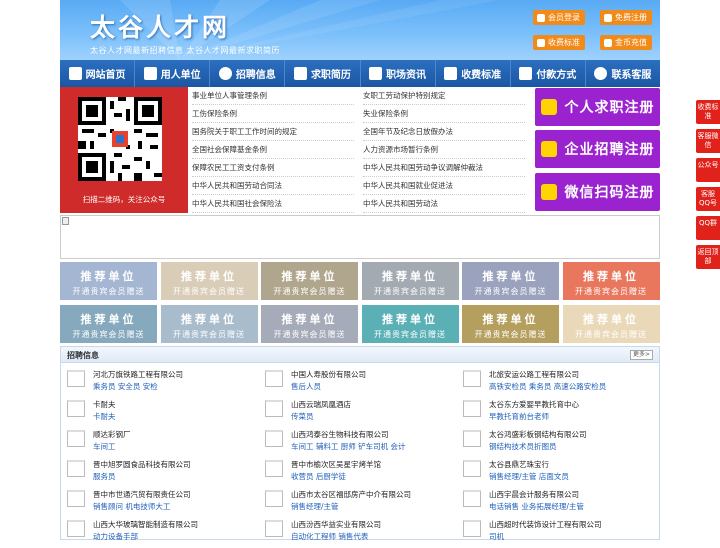  What do you see at coordinates (142, 464) in the screenshot?
I see `company-name: 晋中旭罗圆食品科技有限公司` at bounding box center [142, 464].